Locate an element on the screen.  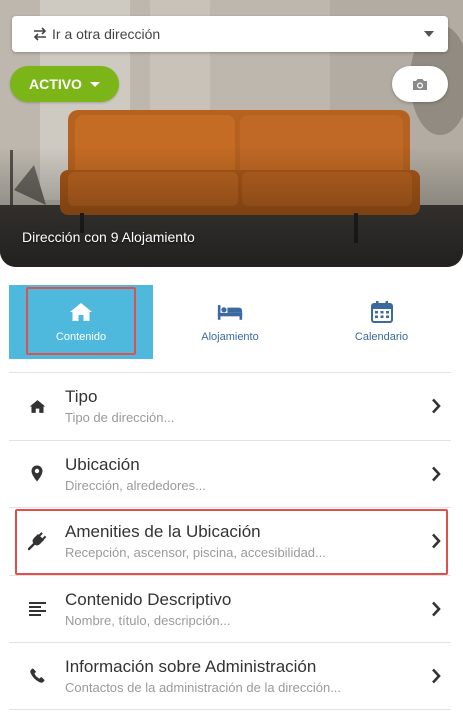
caret-down-icon is located at coordinates (94, 84).